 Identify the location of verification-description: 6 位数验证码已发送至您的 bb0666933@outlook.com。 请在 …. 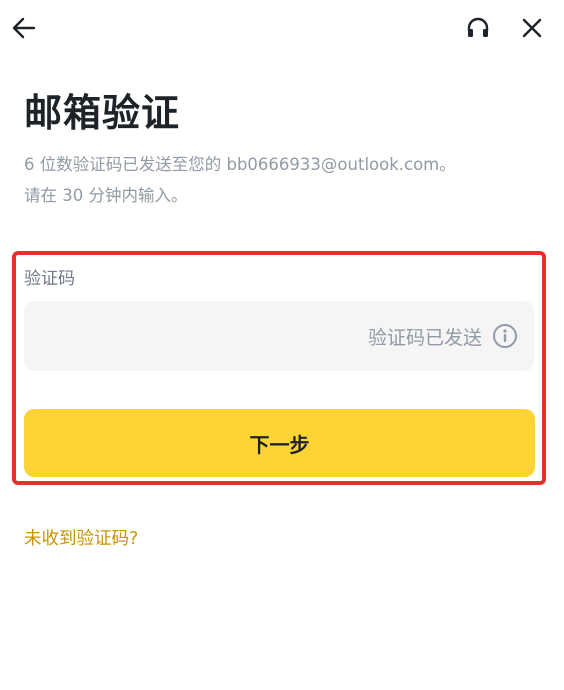
(284, 180).